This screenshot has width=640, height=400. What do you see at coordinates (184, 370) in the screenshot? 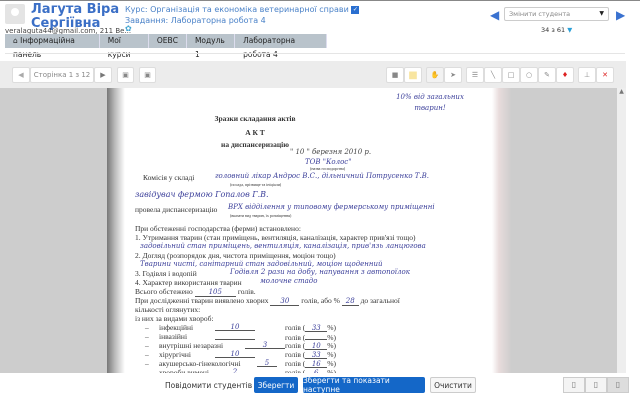
I see `disease-name: хвороби вимені` at bounding box center [184, 370].